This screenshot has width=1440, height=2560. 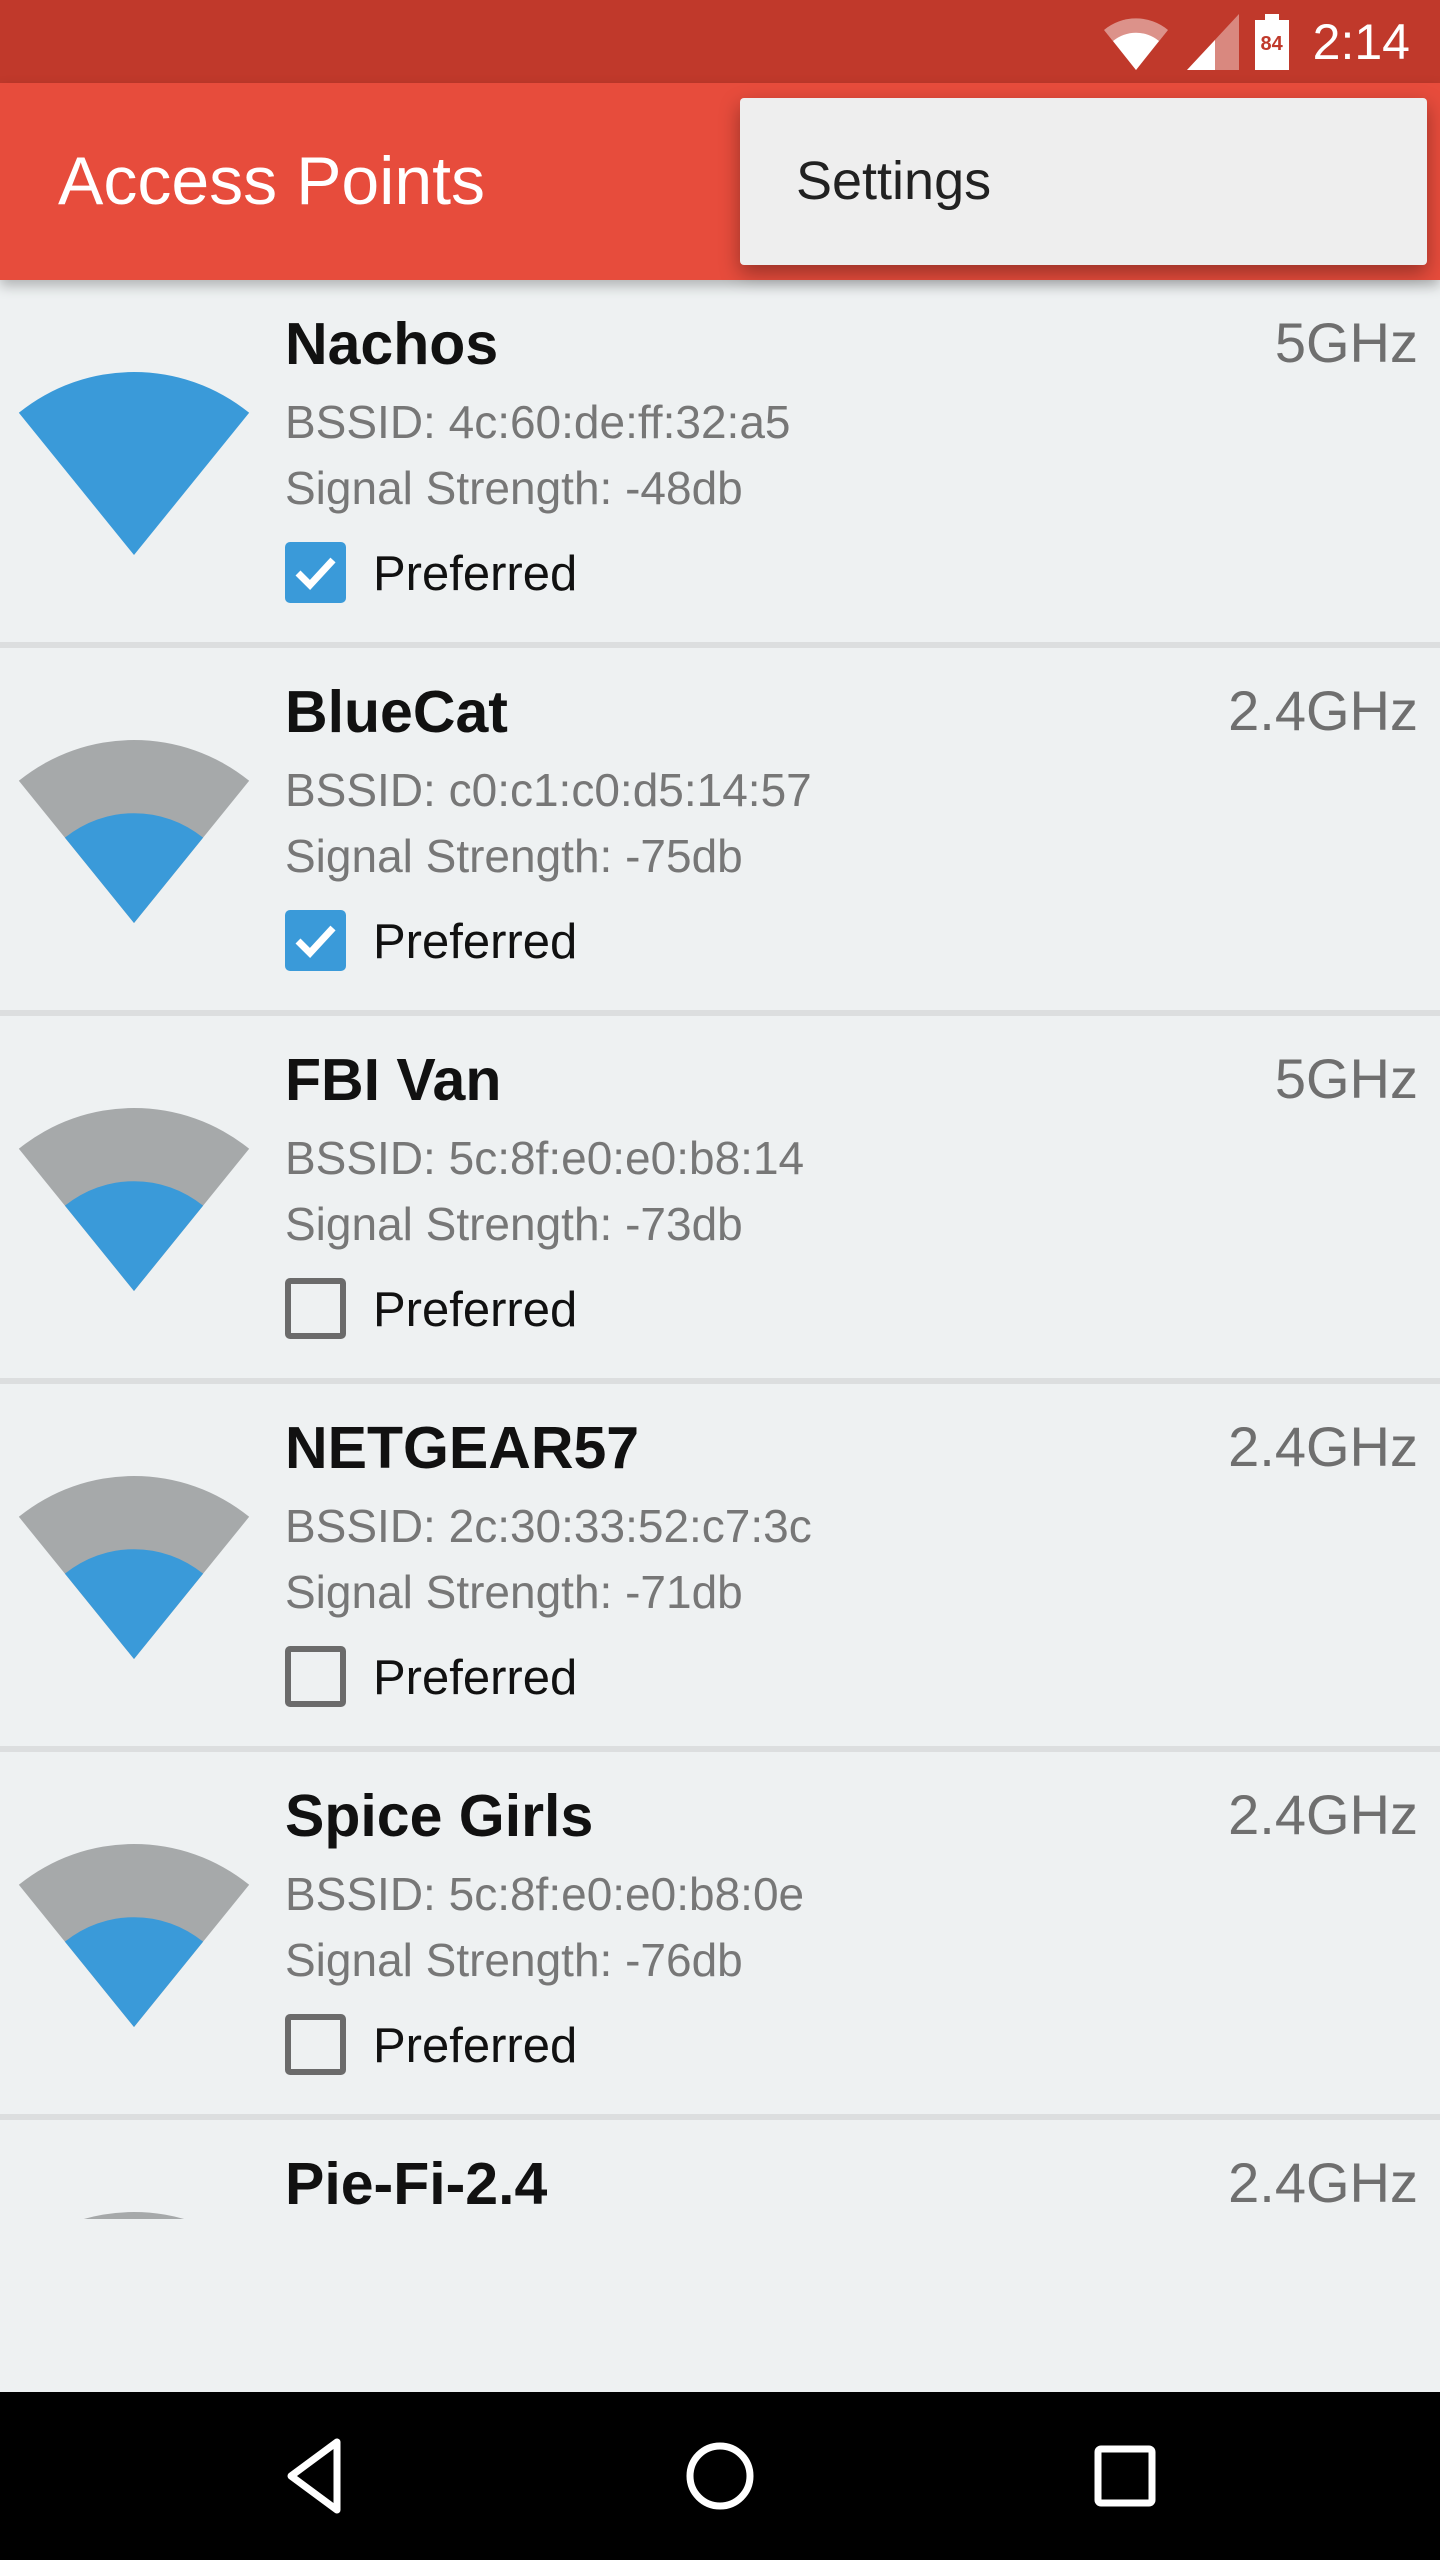 I want to click on overflow-menu: Settings, so click(x=1083, y=181).